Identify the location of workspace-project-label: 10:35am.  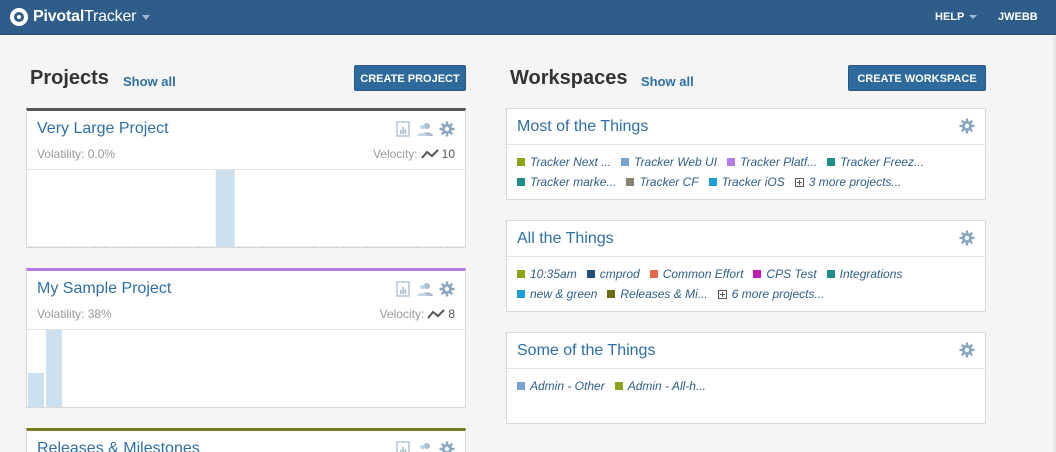
(553, 274).